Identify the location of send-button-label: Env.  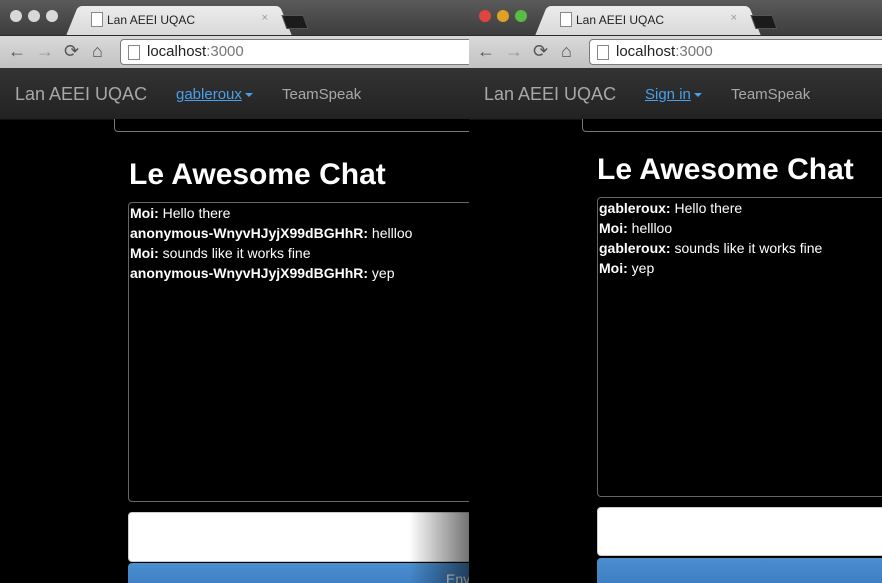
(457, 577).